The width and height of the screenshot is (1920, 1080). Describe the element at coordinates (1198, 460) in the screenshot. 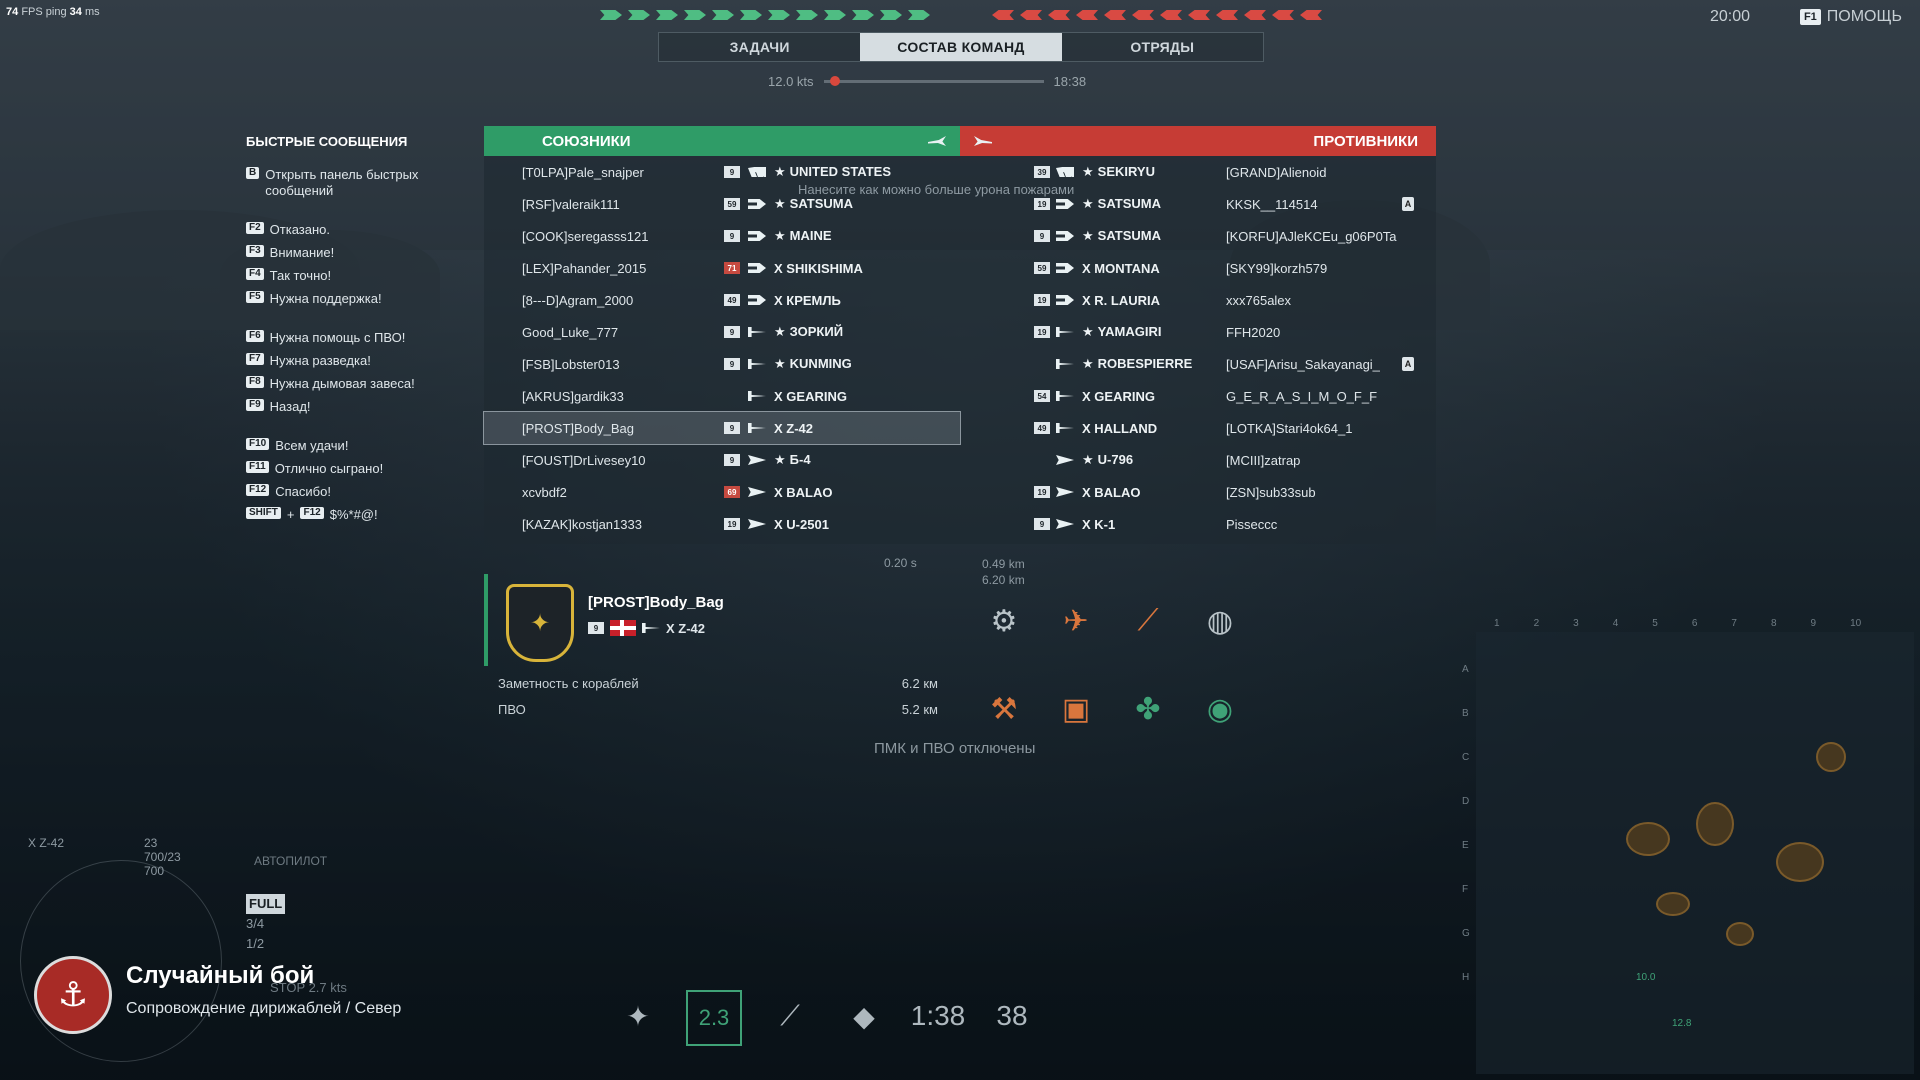

I see `enemies-player-row: [MCIII]zatrap ★ U-796` at that location.